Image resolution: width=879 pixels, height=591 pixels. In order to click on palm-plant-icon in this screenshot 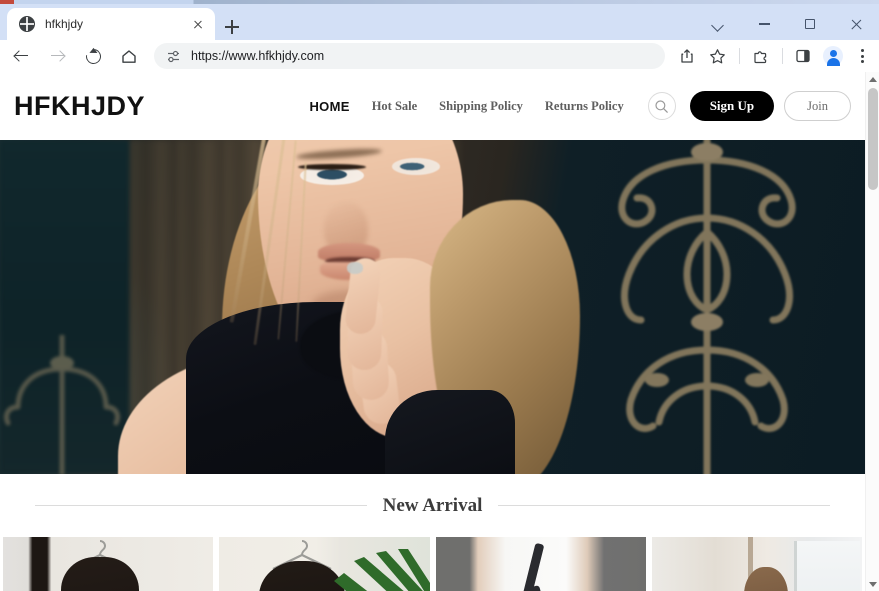, I will do `click(373, 569)`.